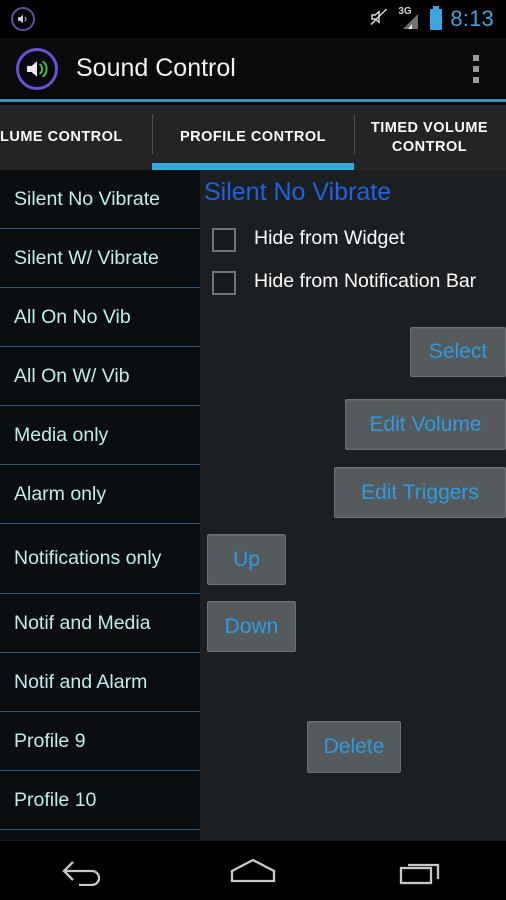 This screenshot has height=900, width=506. I want to click on hide-from-notification-bar-checkbox, so click(224, 283).